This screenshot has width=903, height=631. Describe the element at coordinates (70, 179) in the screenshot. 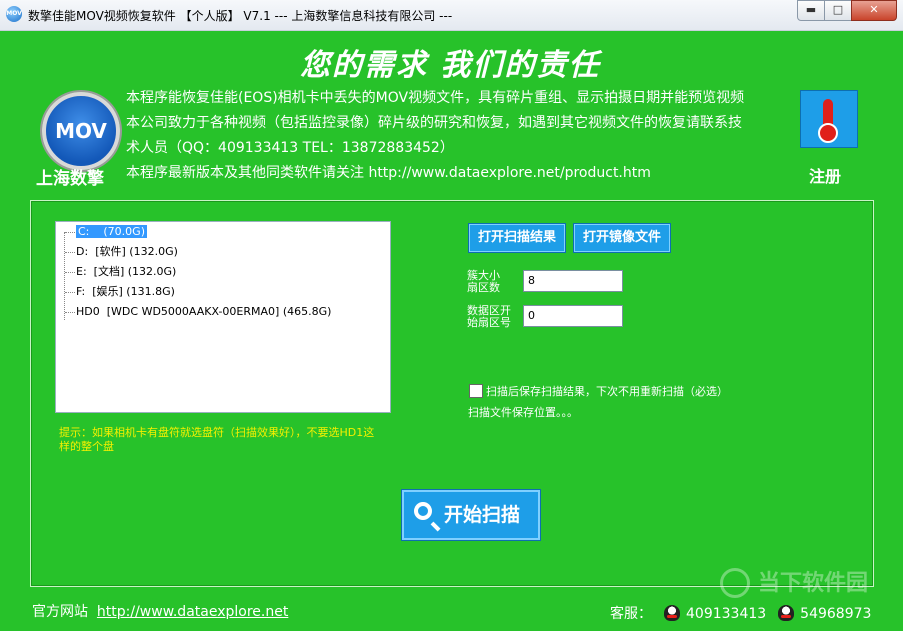

I see `company-name: 上海数擎` at that location.